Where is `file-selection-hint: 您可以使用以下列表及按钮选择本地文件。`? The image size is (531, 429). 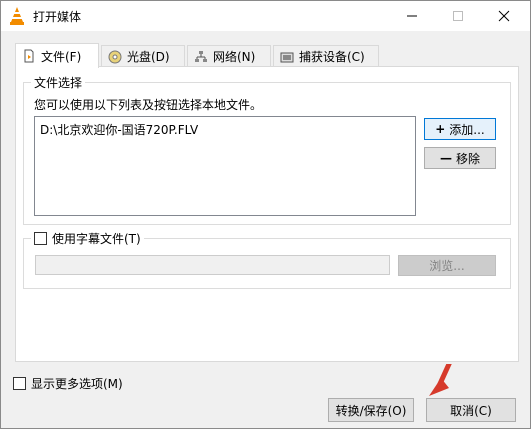
file-selection-hint: 您可以使用以下列表及按钮选择本地文件。 is located at coordinates (148, 105).